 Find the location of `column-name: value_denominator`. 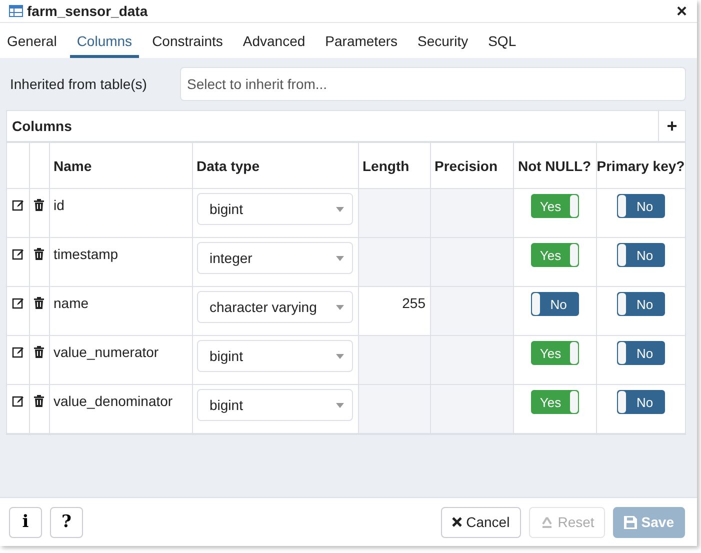

column-name: value_denominator is located at coordinates (113, 401).